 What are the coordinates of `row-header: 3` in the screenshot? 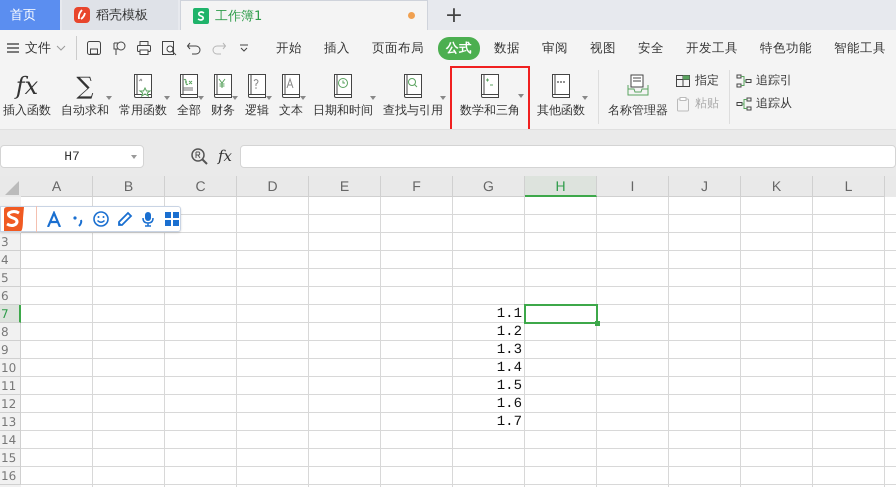 It's located at (10, 242).